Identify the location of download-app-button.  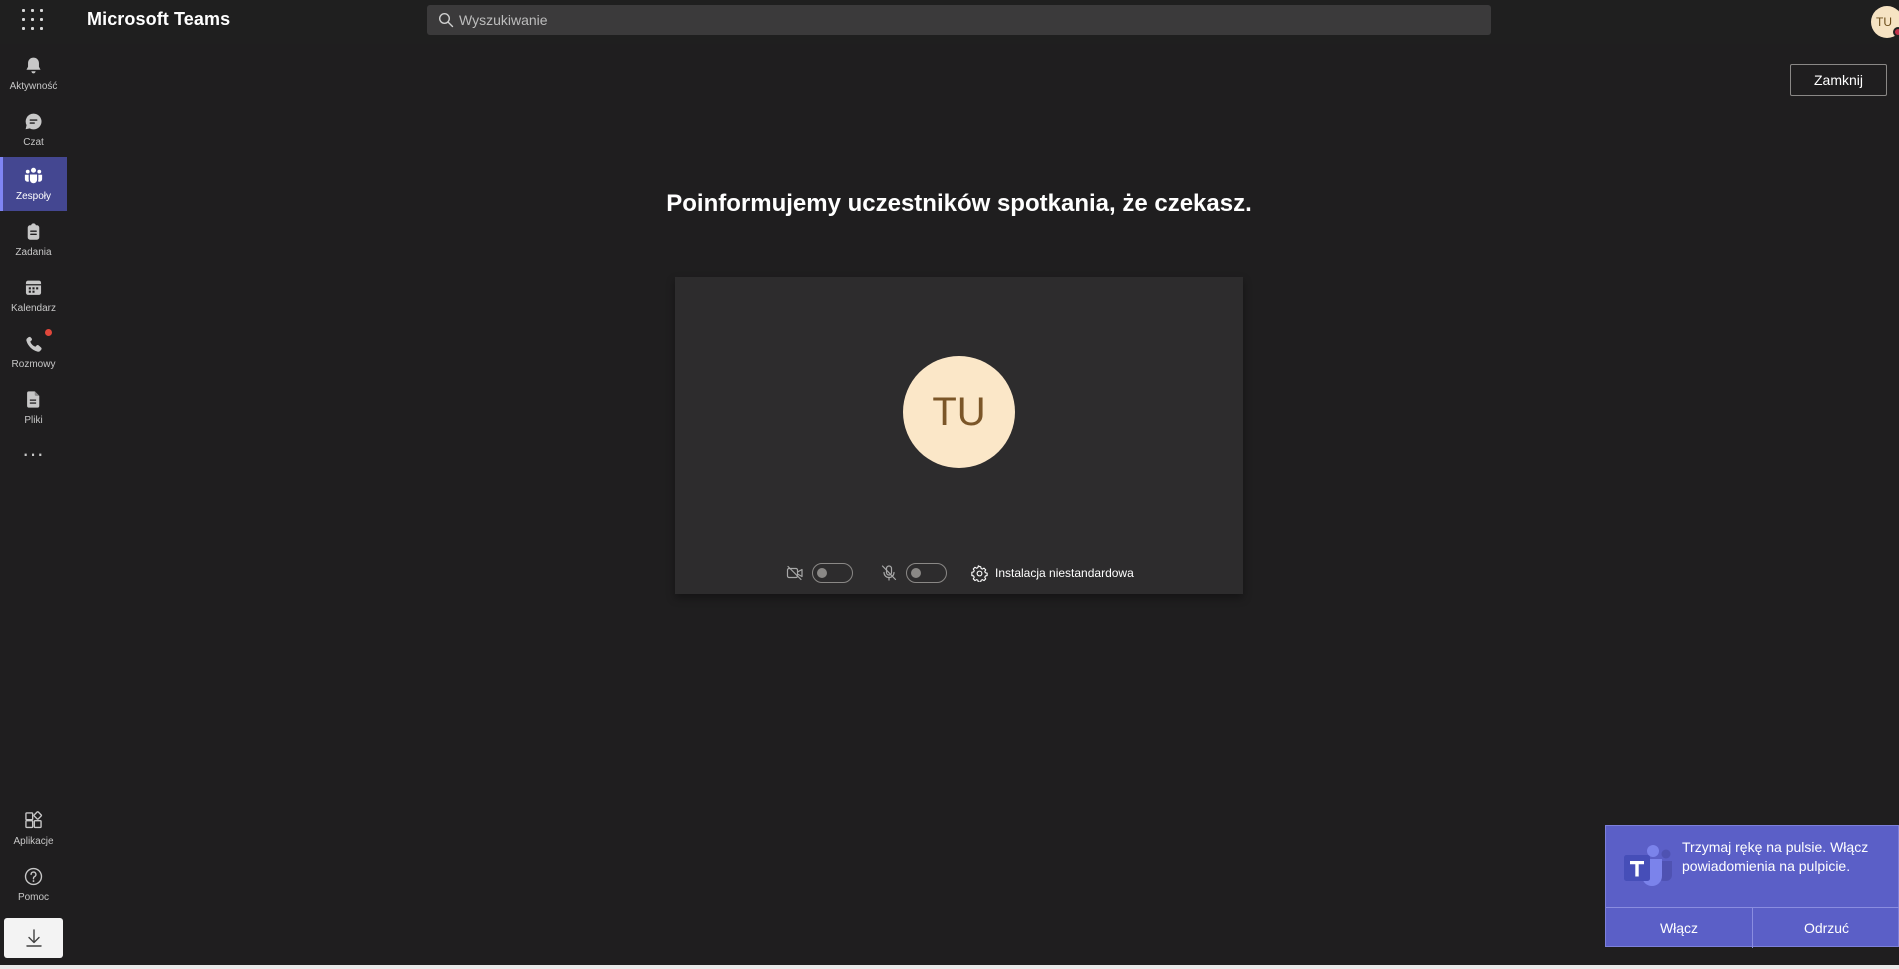
(33, 938).